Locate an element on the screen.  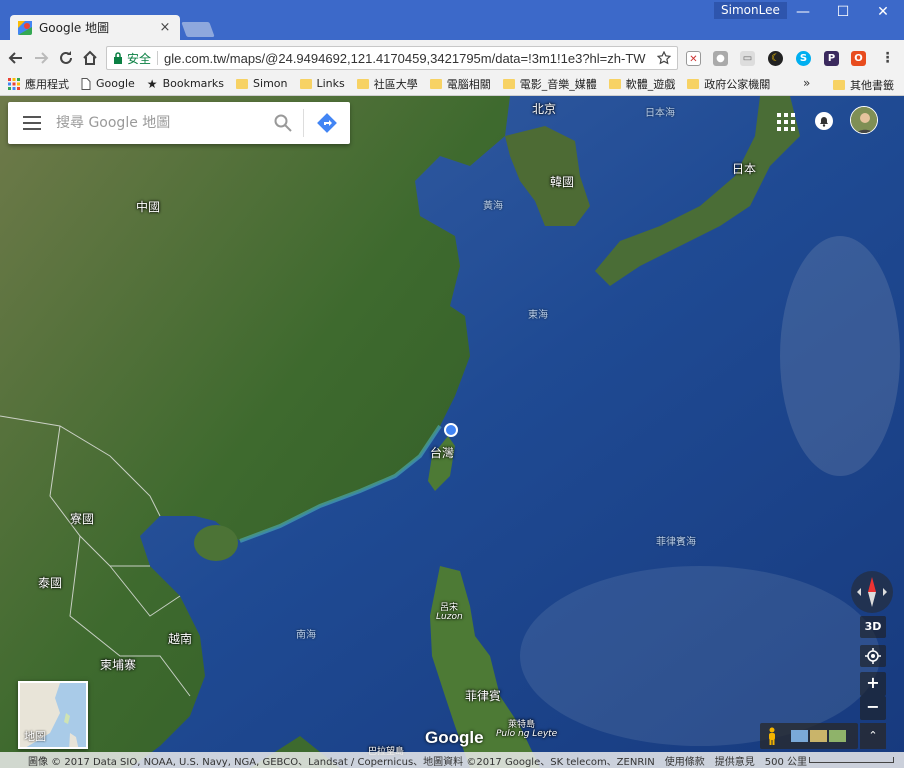
bookmark-folder-media: 電影_音樂_媒體 is located at coordinates (549, 84).